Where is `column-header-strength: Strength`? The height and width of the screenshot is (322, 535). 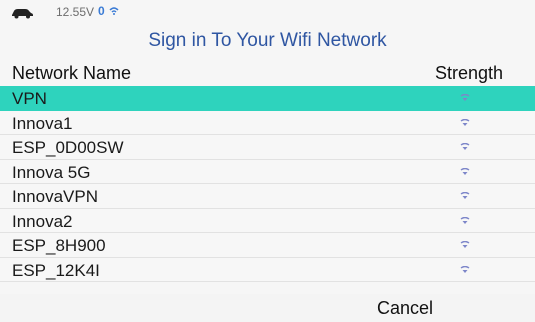
column-header-strength: Strength is located at coordinates (468, 73).